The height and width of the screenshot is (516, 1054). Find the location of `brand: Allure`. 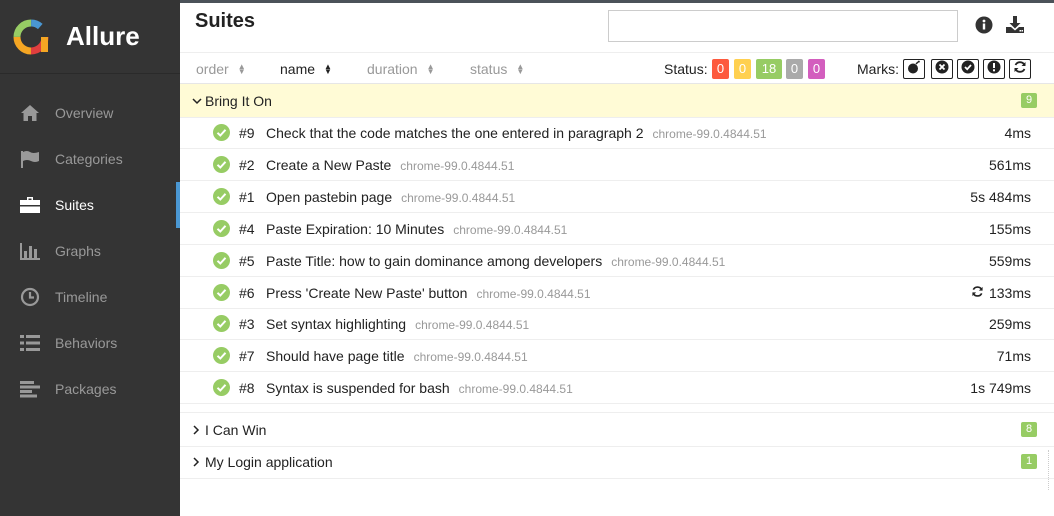

brand: Allure is located at coordinates (90, 37).